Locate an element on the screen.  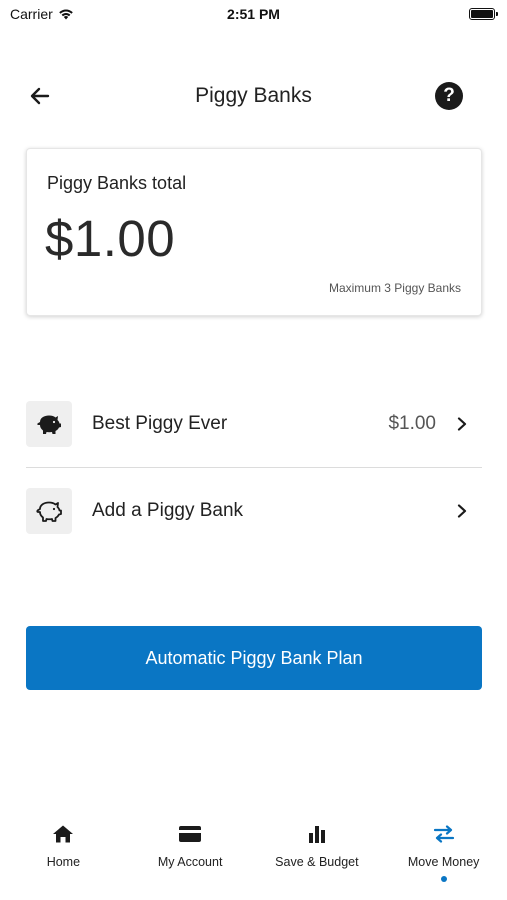
page-title: Piggy Banks is located at coordinates (253, 95).